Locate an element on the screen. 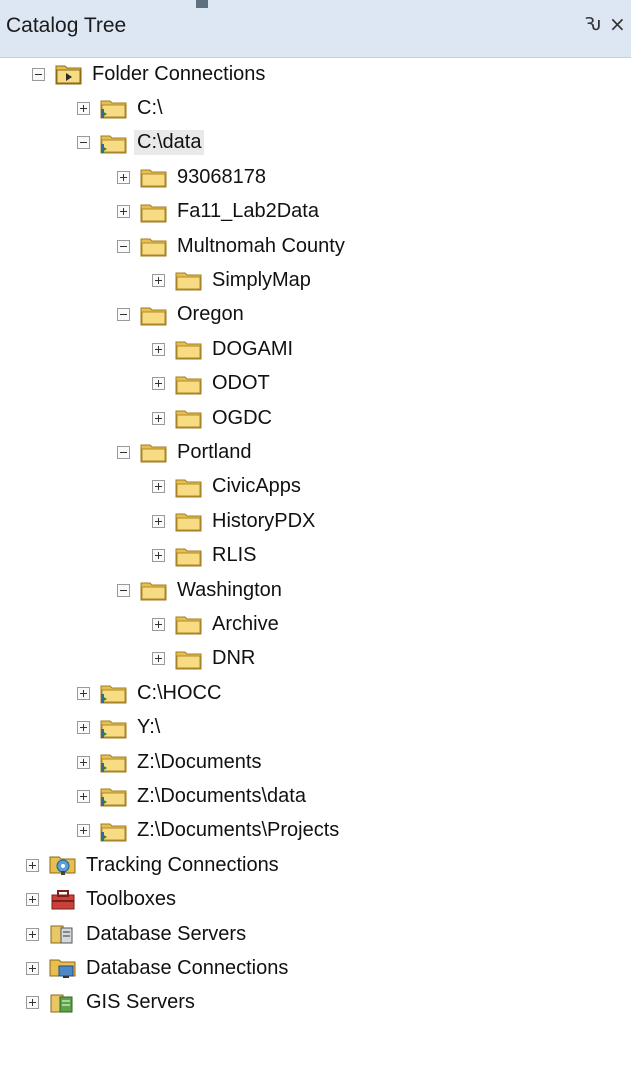 The width and height of the screenshot is (631, 1079). pin-icon: Ԅ is located at coordinates (593, 24).